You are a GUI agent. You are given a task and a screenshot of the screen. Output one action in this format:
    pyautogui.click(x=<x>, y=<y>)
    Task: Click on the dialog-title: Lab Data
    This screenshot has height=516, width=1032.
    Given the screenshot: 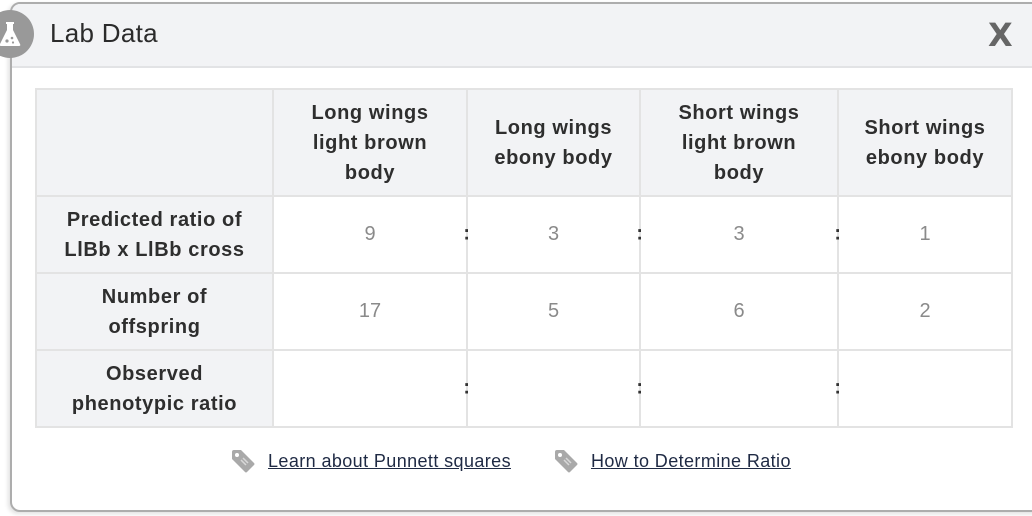 What is the action you would take?
    pyautogui.click(x=104, y=33)
    